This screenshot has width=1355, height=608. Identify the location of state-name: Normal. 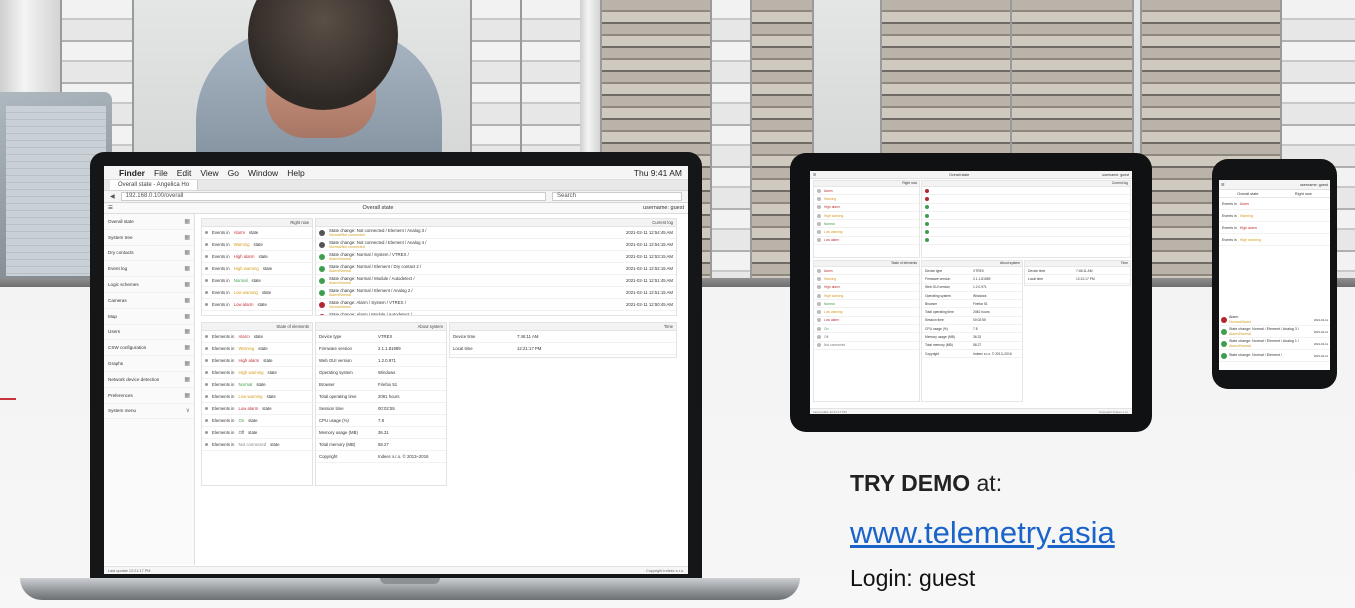
(245, 384).